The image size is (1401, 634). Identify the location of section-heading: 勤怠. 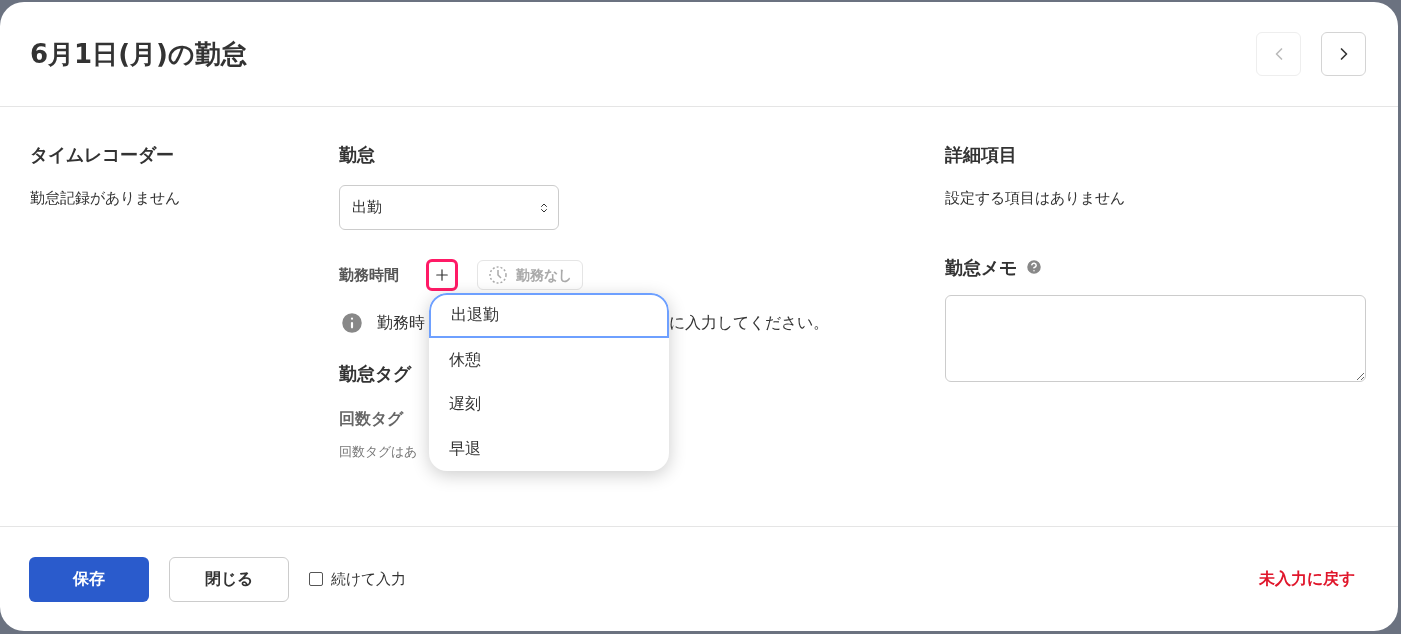
(357, 154).